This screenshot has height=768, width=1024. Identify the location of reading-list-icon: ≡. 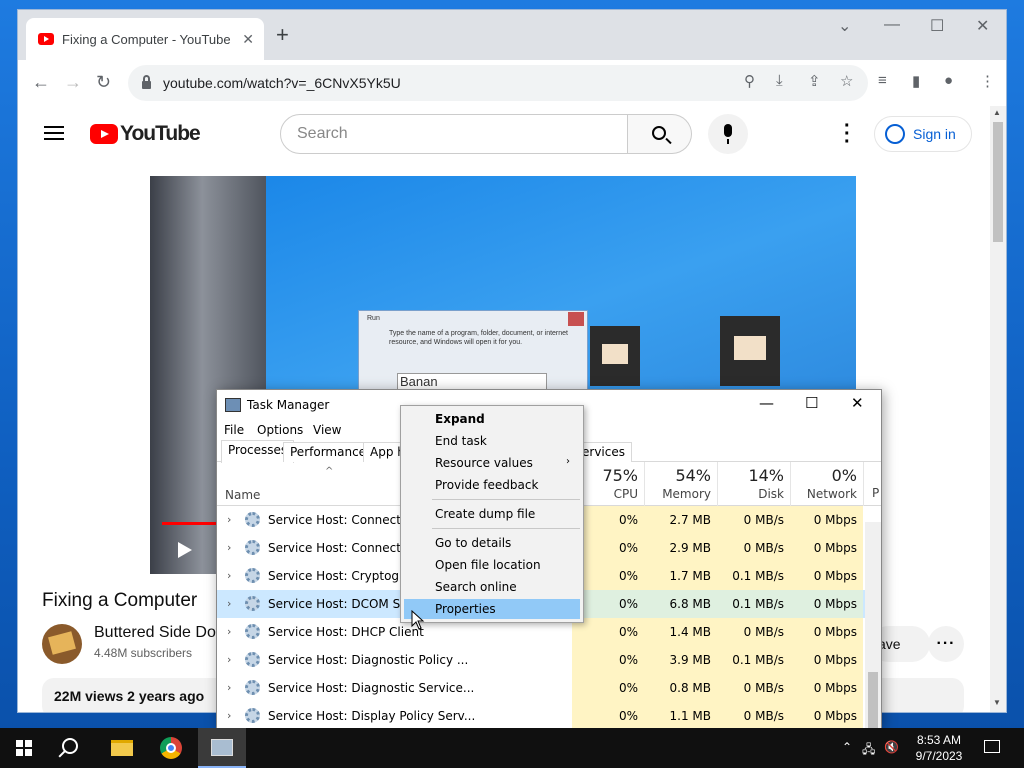
(882, 80).